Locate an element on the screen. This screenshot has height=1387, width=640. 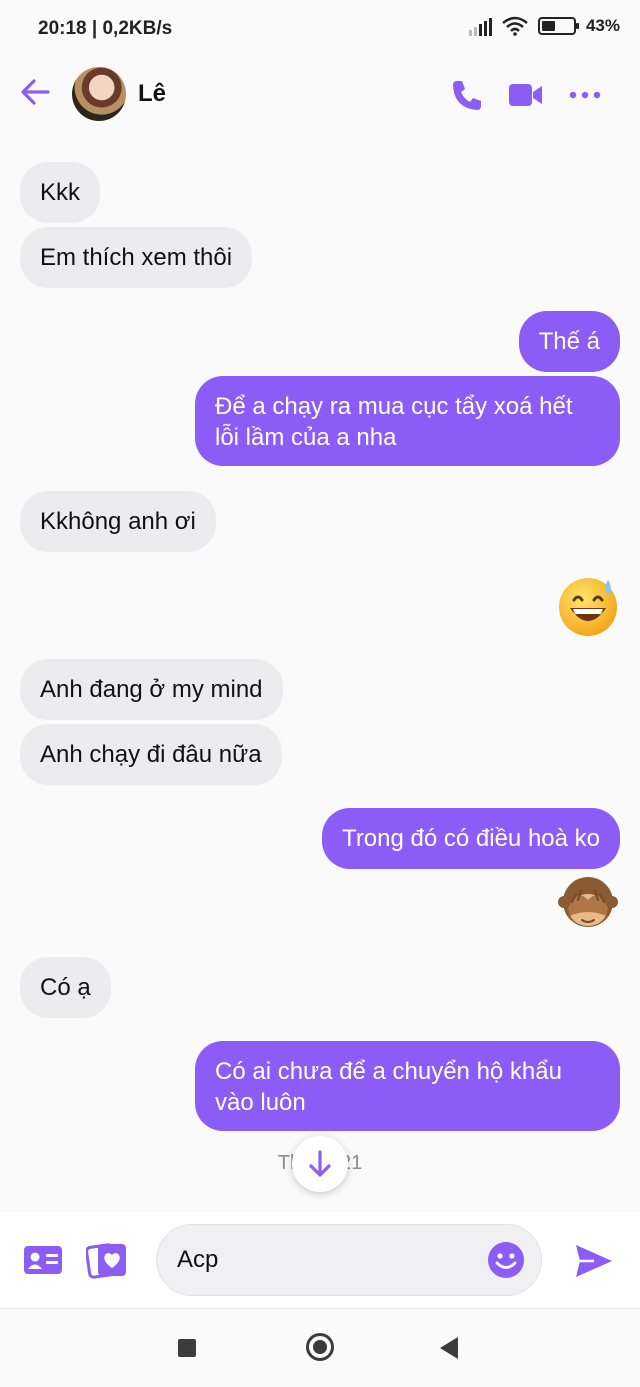
message-input-value: Acp is located at coordinates (198, 1259).